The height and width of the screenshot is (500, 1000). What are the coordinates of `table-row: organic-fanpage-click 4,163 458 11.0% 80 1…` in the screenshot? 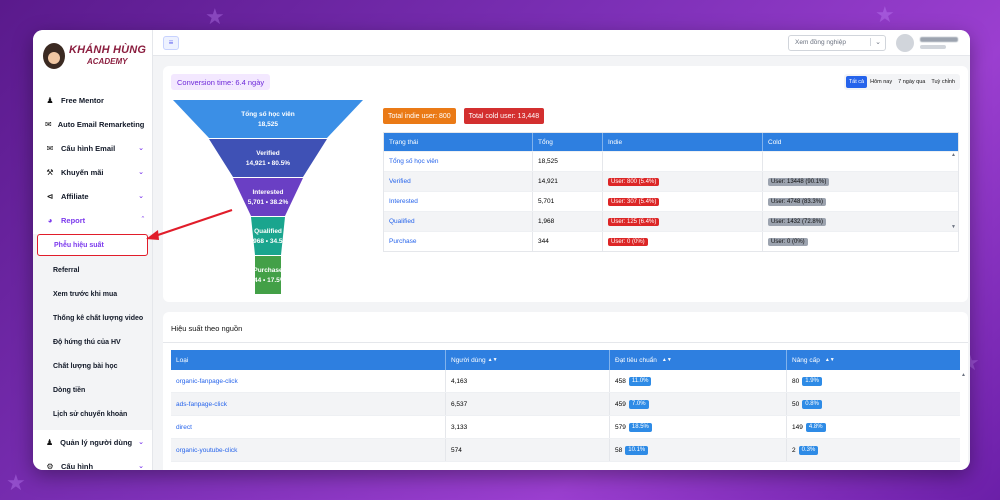 It's located at (565, 381).